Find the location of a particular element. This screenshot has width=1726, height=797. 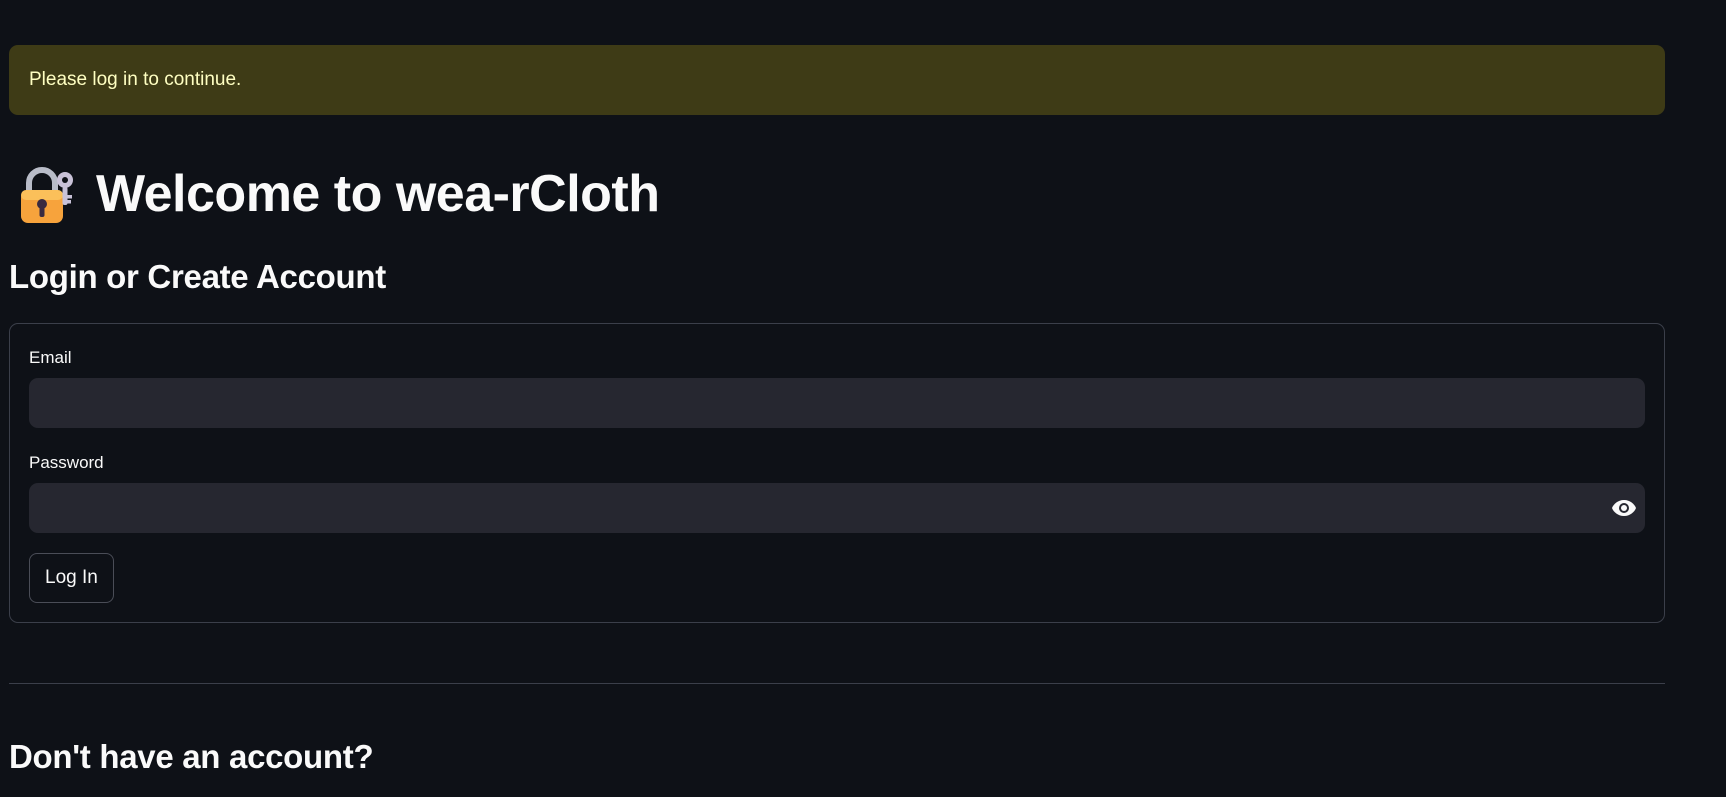

password-label: Password is located at coordinates (66, 462).